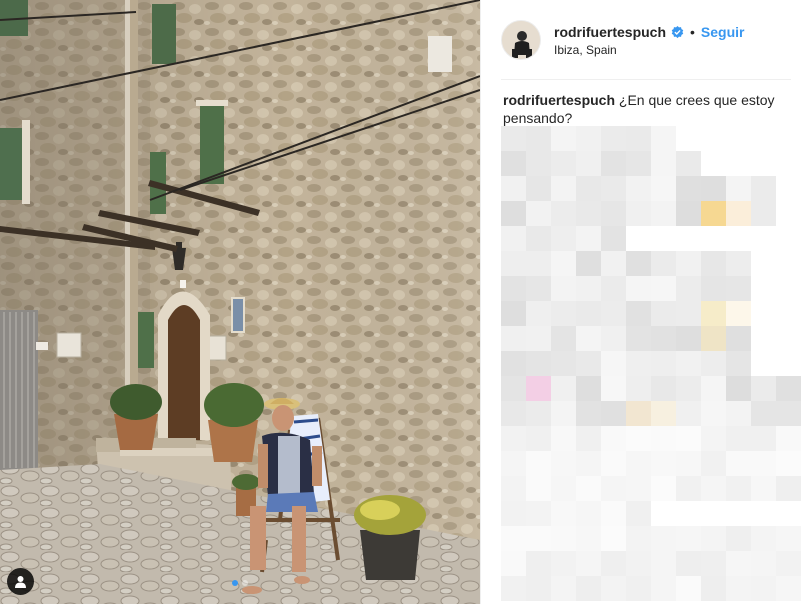  What do you see at coordinates (649, 50) in the screenshot?
I see `location-link: Ibiza, Spain` at bounding box center [649, 50].